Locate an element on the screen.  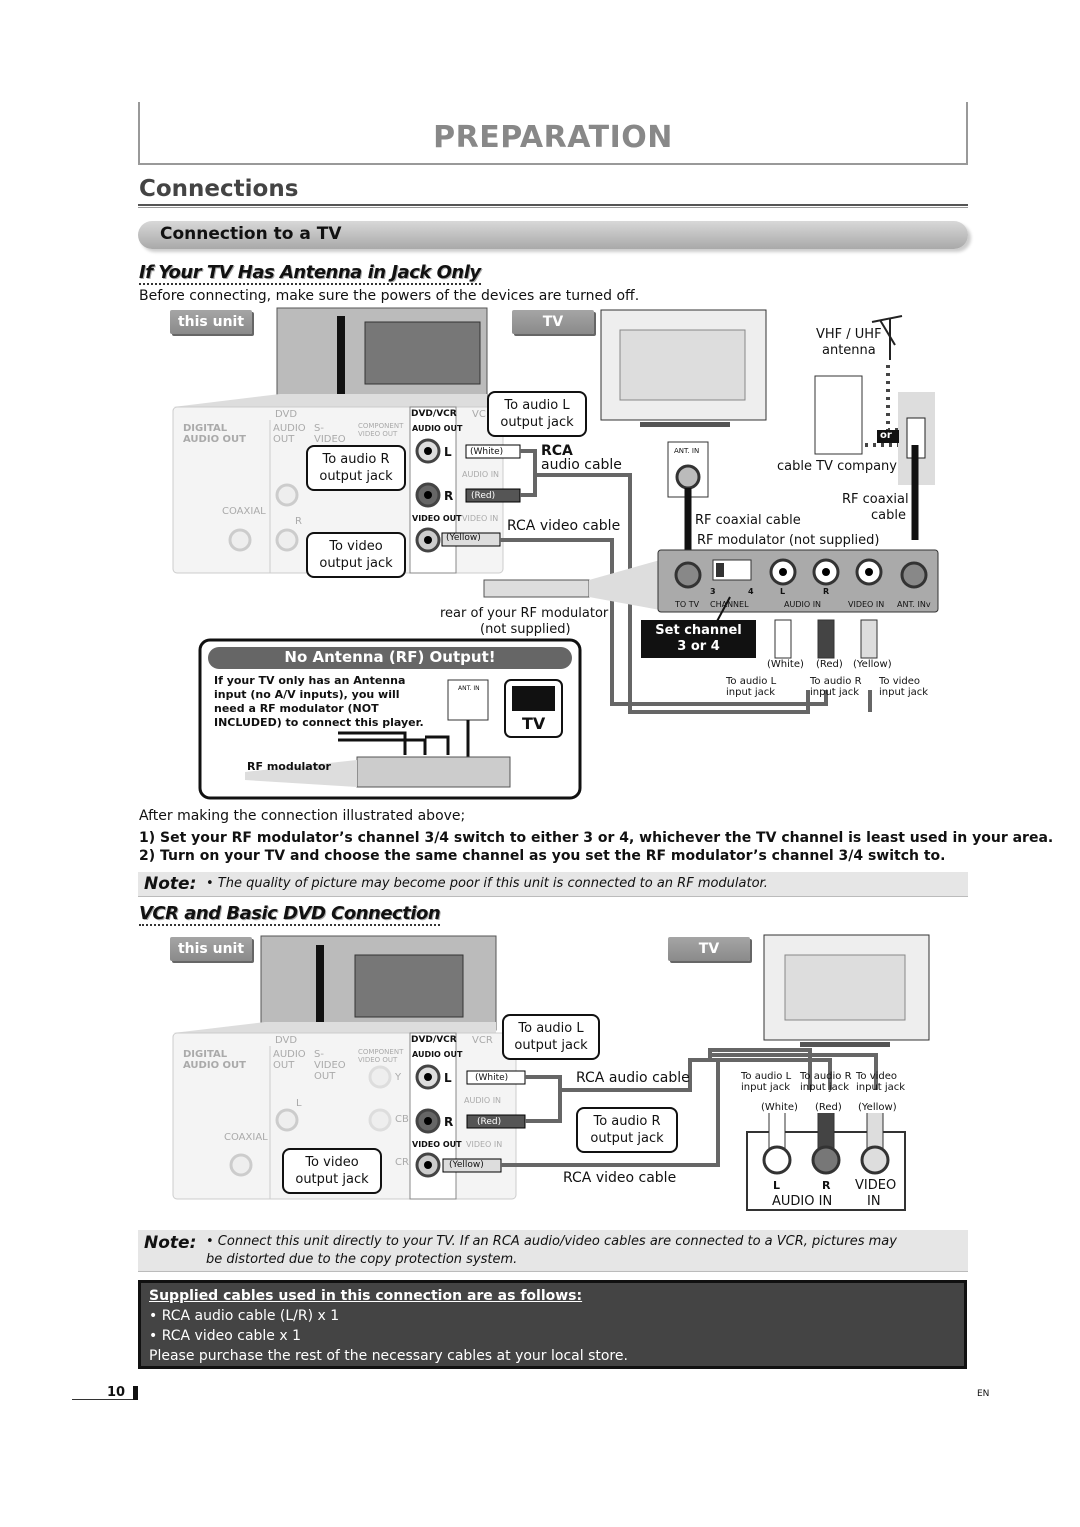
panel2-dvd: DVD is located at coordinates (286, 1040).